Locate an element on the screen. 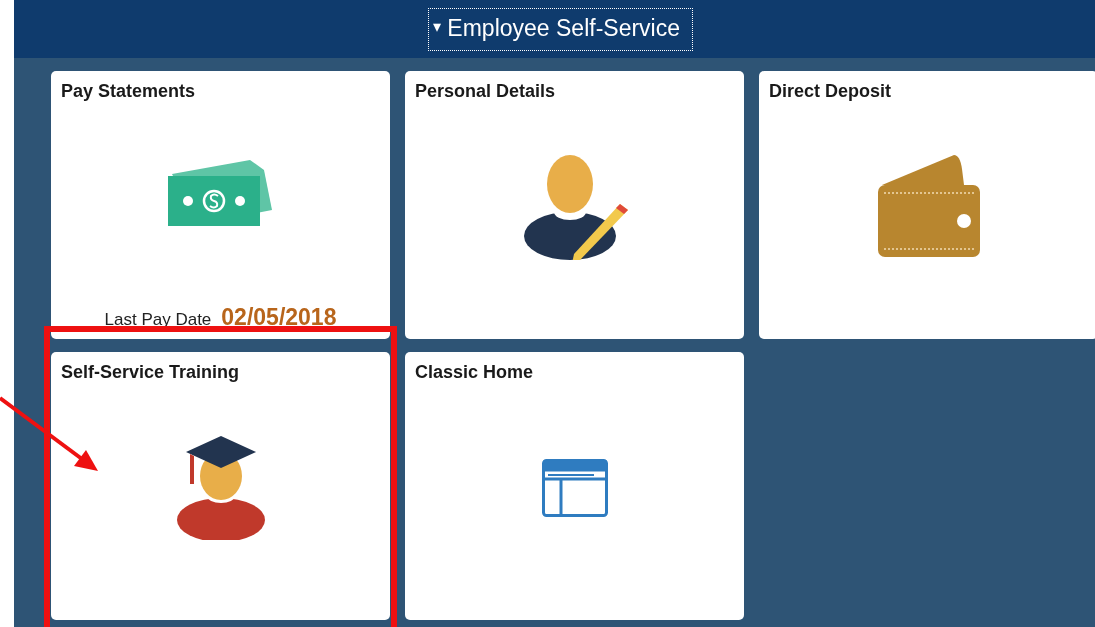 The width and height of the screenshot is (1095, 627). tile-title: Direct Deposit is located at coordinates (830, 91).